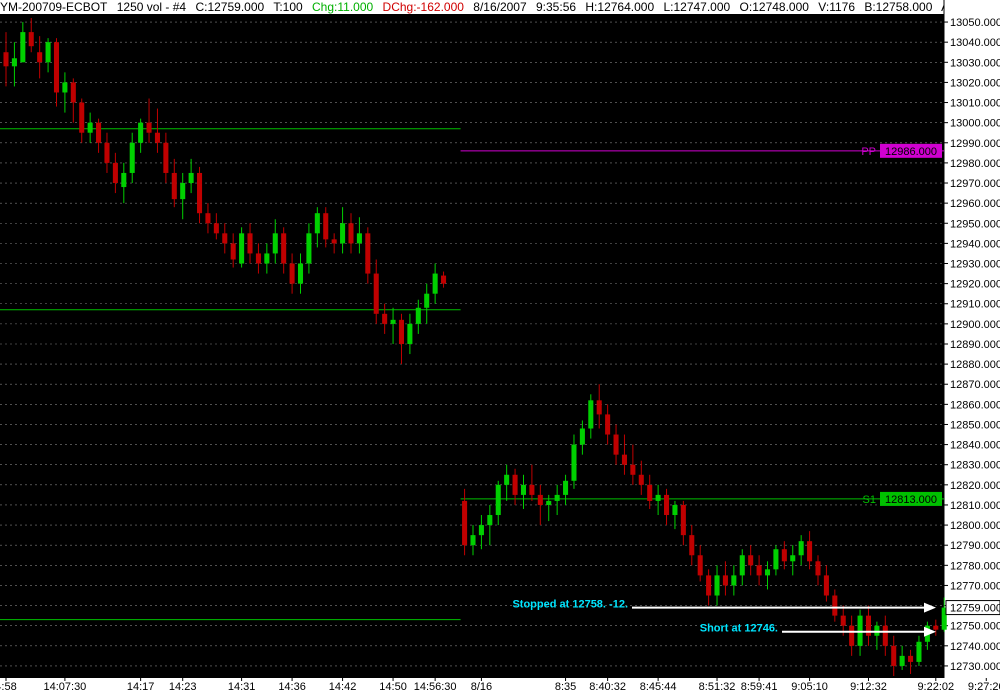  Describe the element at coordinates (975, 365) in the screenshot. I see `y-tick-label: 12880.000` at that location.